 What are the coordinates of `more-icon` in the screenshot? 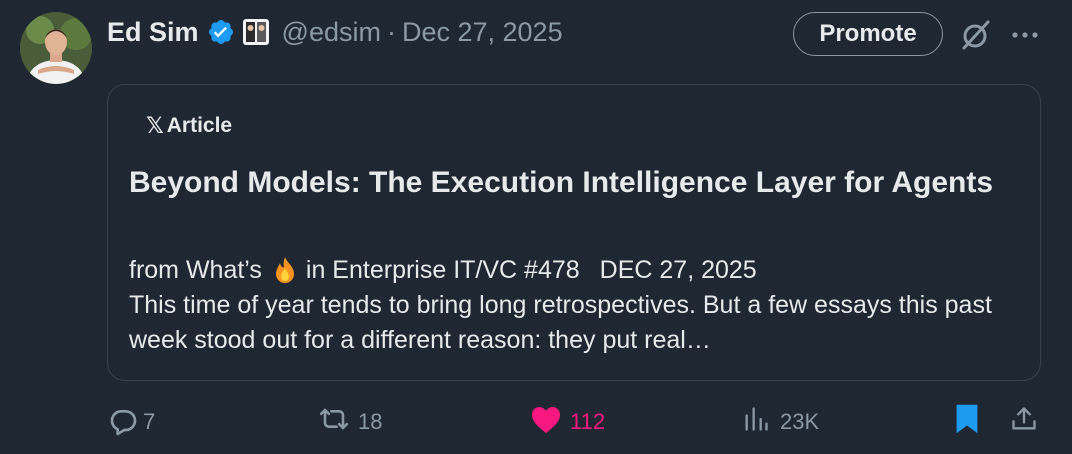 It's located at (1025, 35).